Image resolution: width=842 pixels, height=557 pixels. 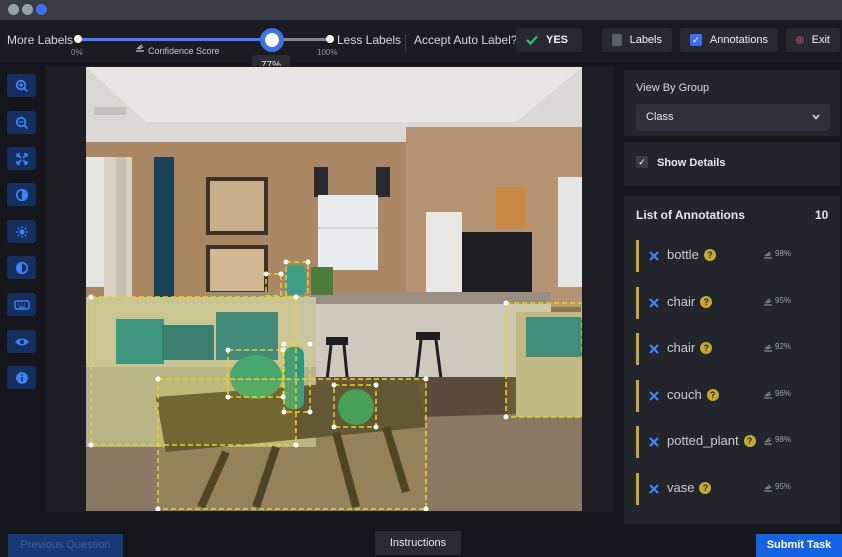 What do you see at coordinates (645, 40) in the screenshot?
I see `labels-toggle-label: Labels` at bounding box center [645, 40].